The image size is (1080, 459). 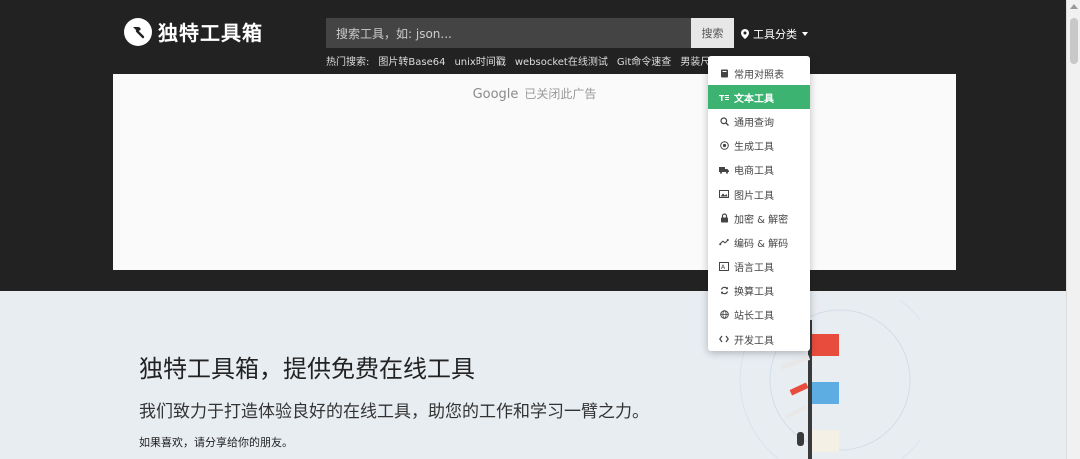 I want to click on dropdown-item-query: 通用查询, so click(x=759, y=121).